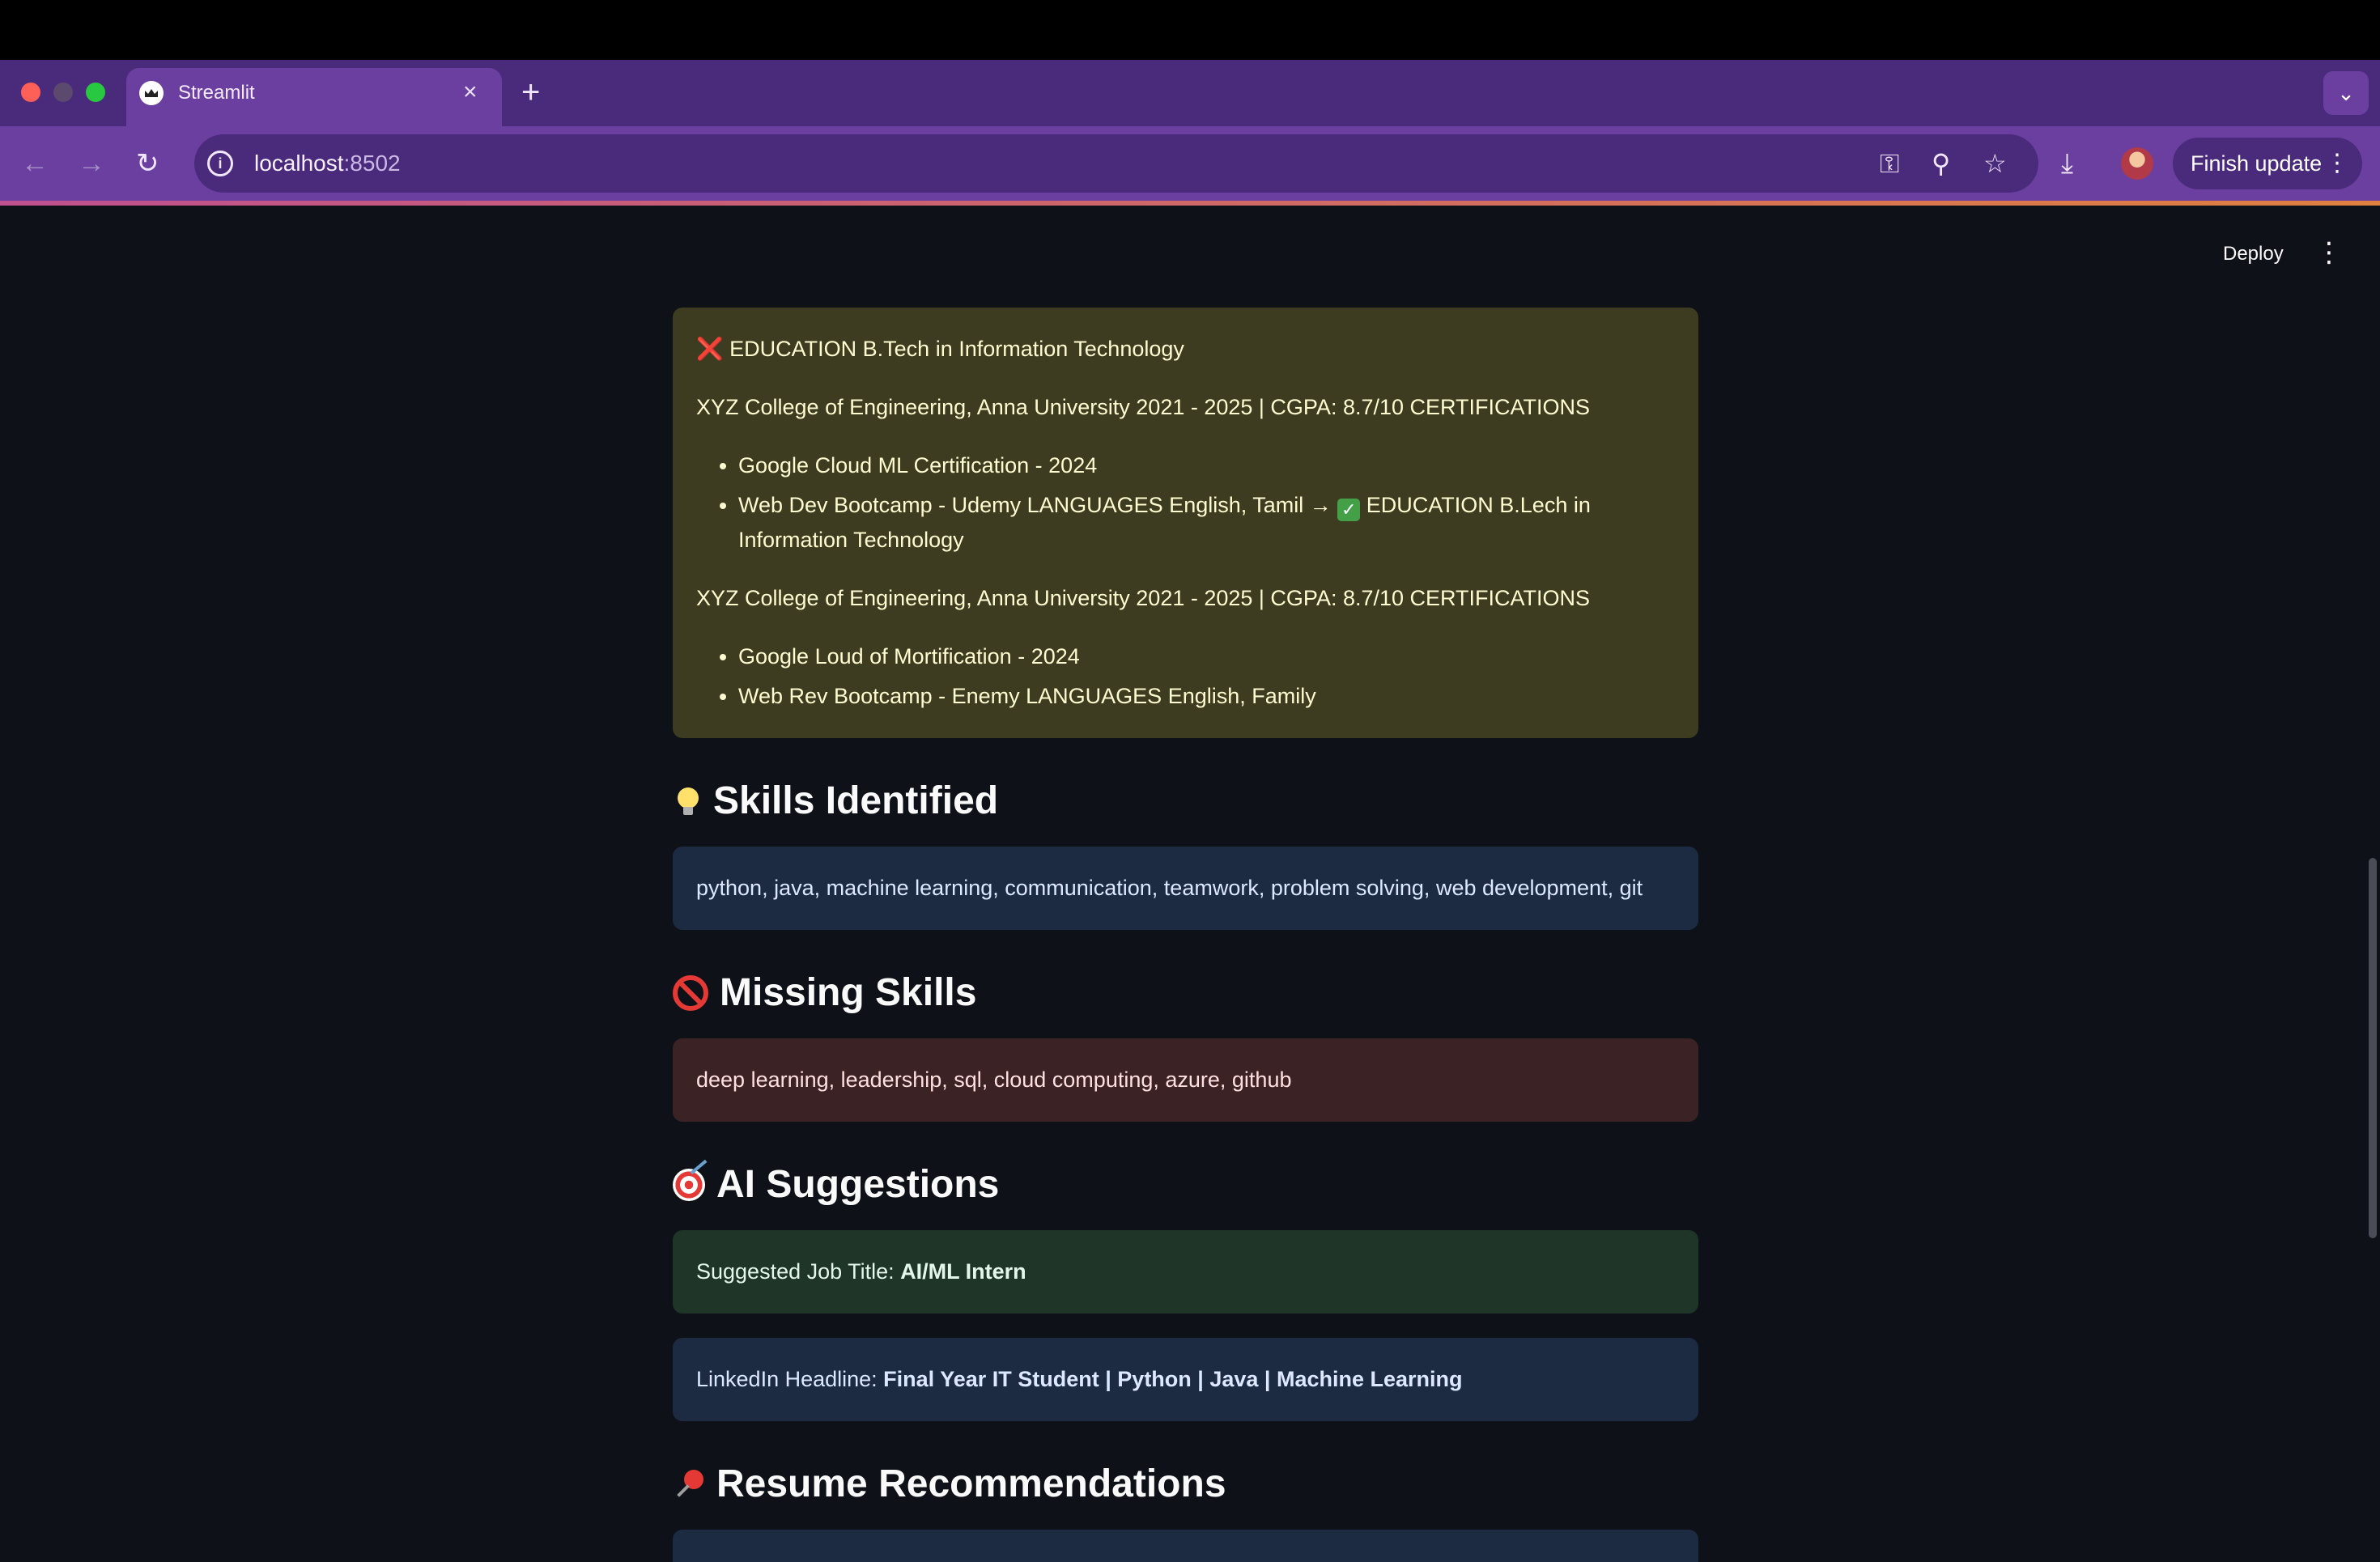 Image resolution: width=2380 pixels, height=1562 pixels. I want to click on forward-arrow-icon: →, so click(91, 163).